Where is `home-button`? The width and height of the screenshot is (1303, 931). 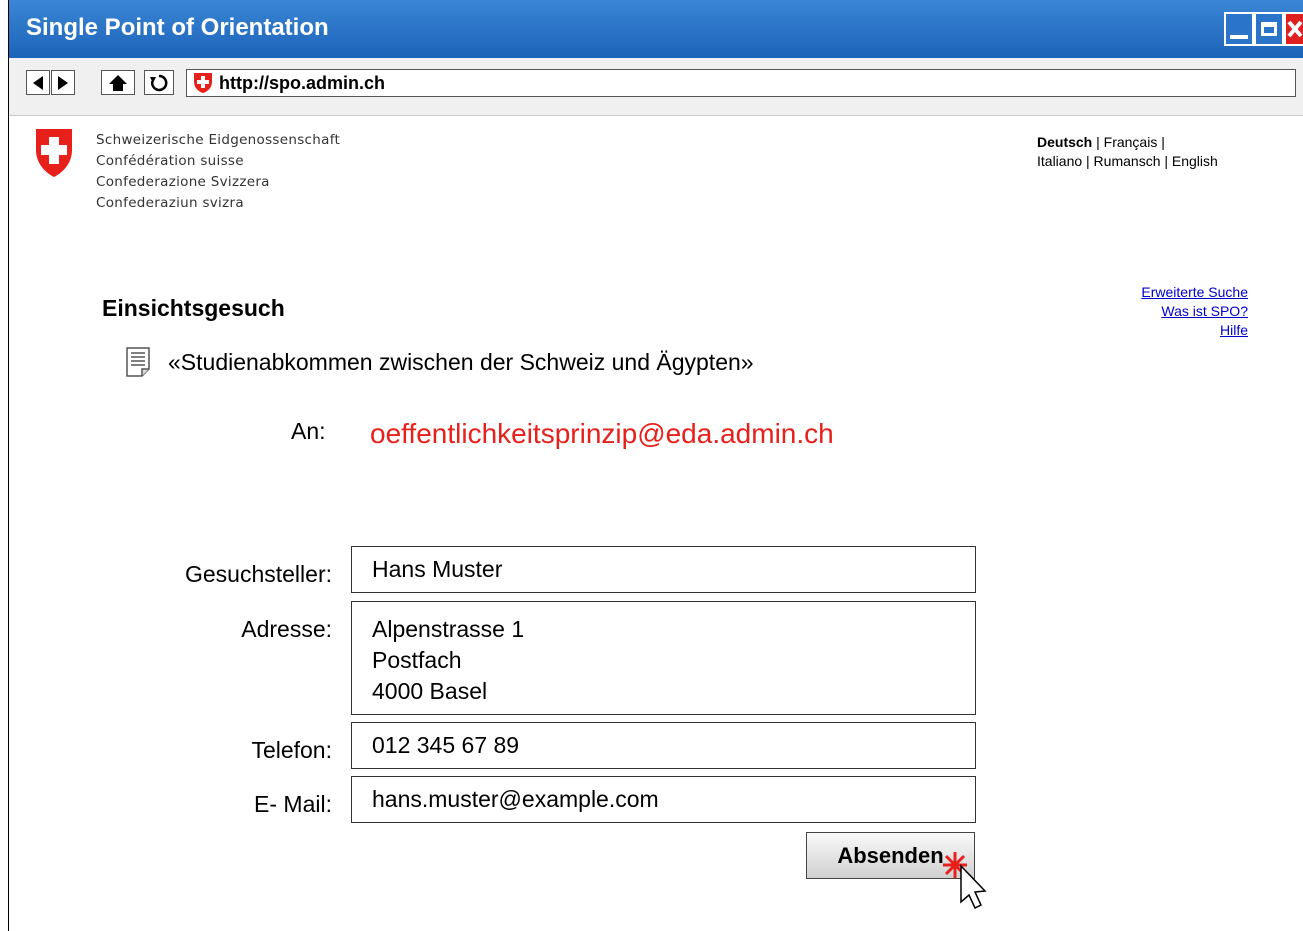
home-button is located at coordinates (118, 82).